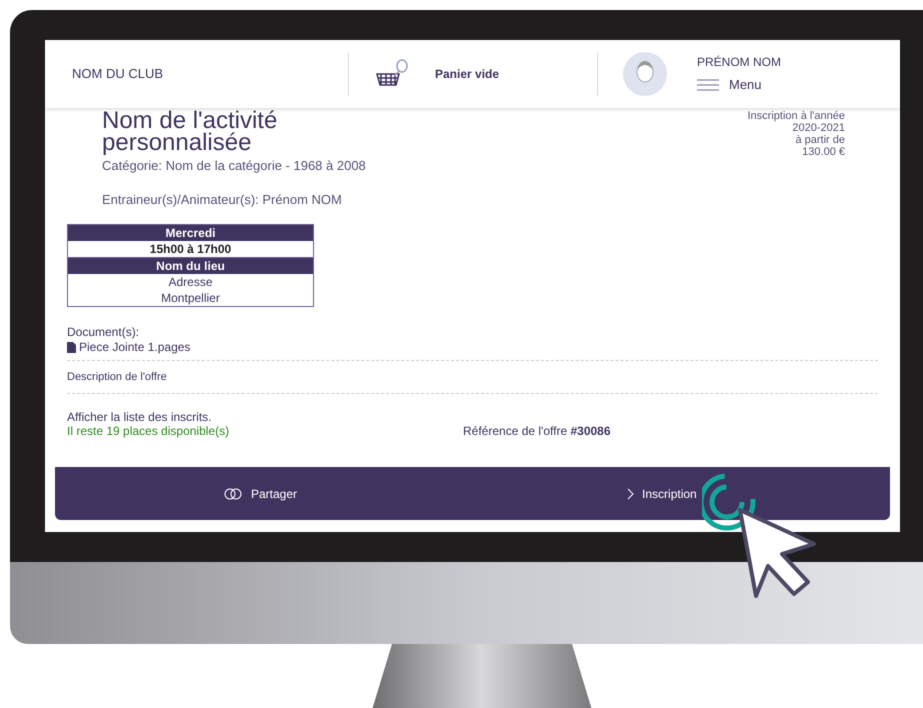 Image resolution: width=923 pixels, height=708 pixels. Describe the element at coordinates (222, 199) in the screenshot. I see `activity-trainers: Entraineur(s)/Animateur(s): Prénom NOM` at that location.